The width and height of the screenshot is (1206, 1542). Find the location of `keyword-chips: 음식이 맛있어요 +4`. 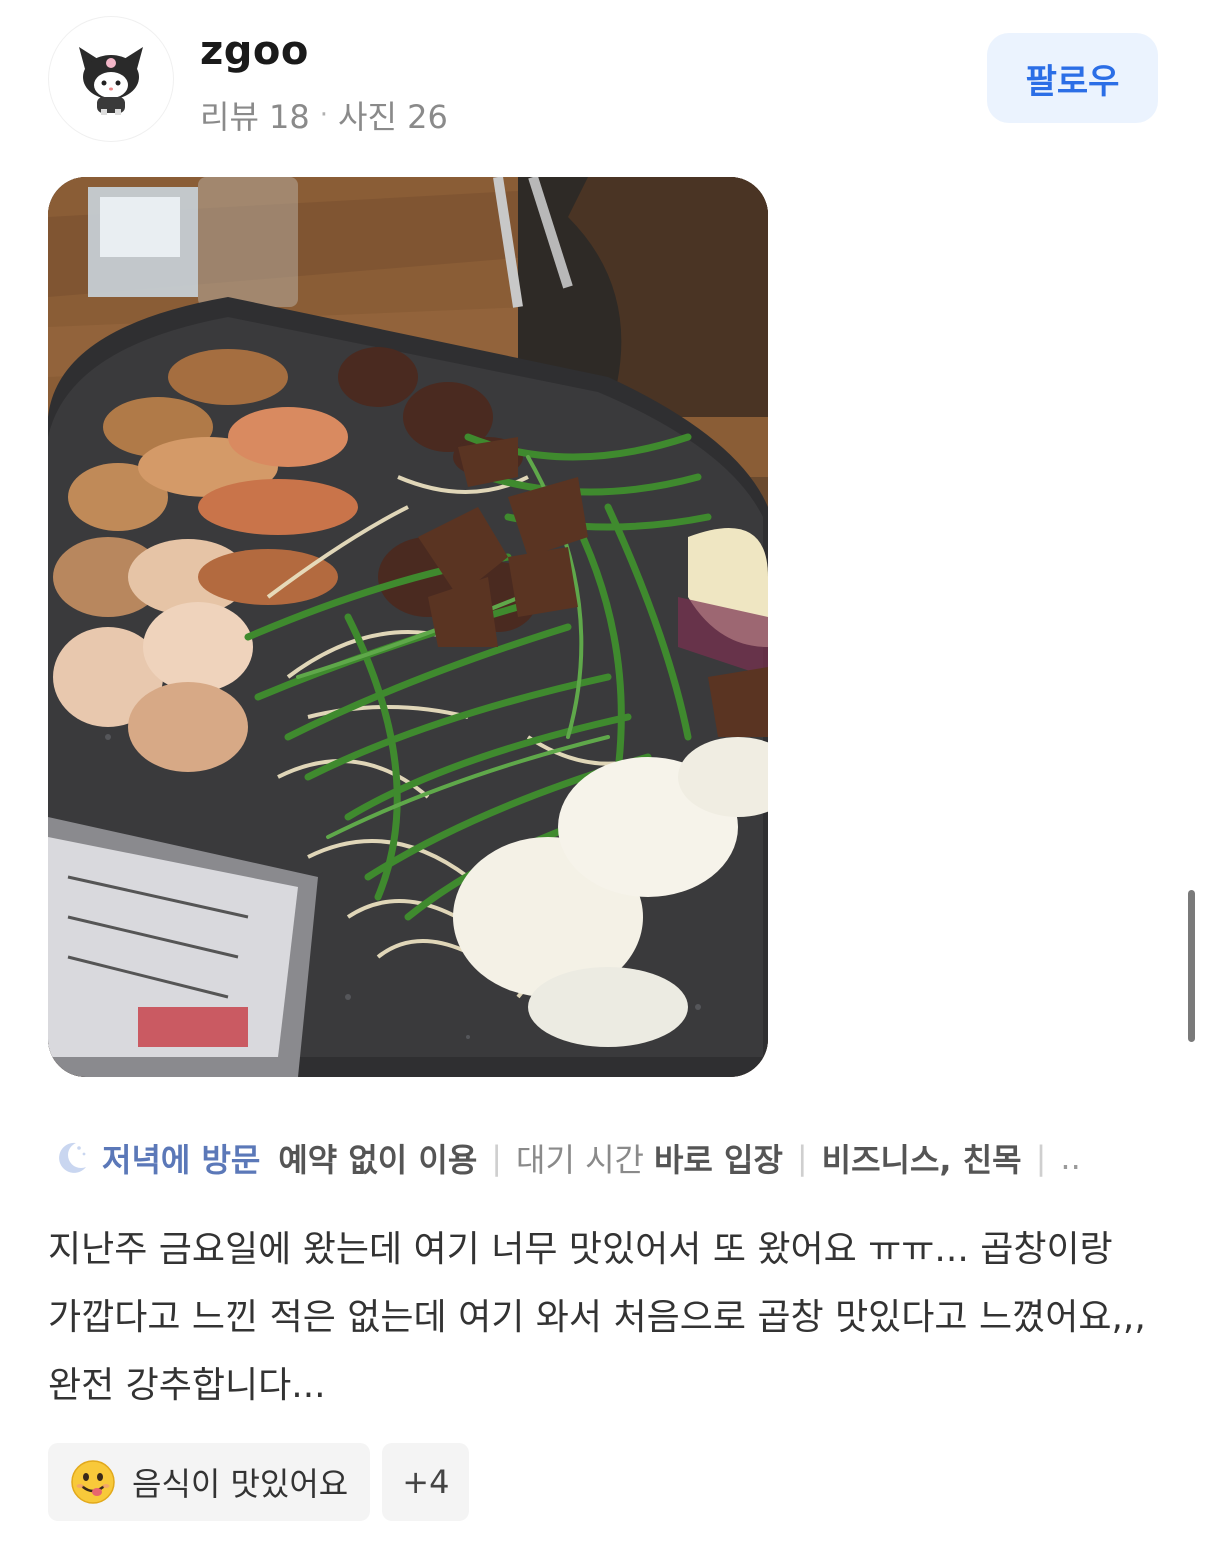

keyword-chips: 음식이 맛있어요 +4 is located at coordinates (259, 1482).